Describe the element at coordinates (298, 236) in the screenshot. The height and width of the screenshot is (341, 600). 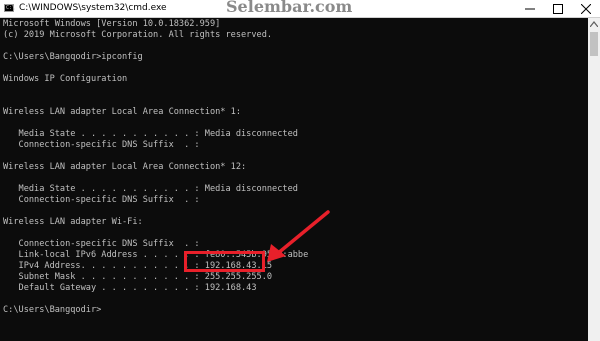
I see `annotation-arrow-icon` at that location.